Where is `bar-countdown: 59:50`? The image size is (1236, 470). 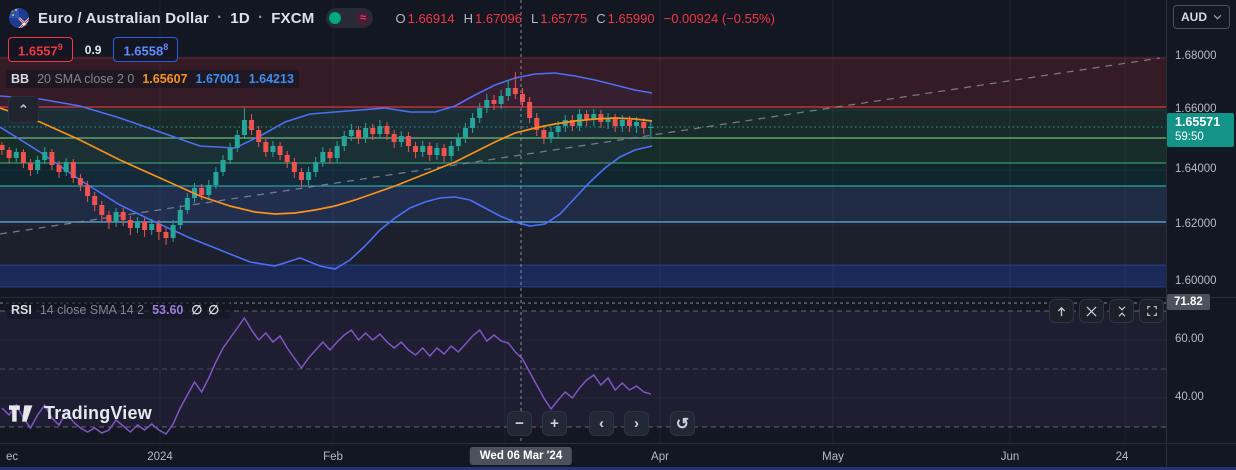
bar-countdown: 59:50 is located at coordinates (1189, 137).